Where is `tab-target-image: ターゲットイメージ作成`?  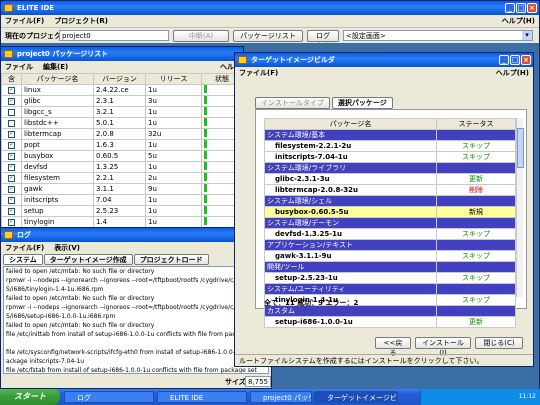
tab-target-image: ターゲットイメージ作成 is located at coordinates (88, 259).